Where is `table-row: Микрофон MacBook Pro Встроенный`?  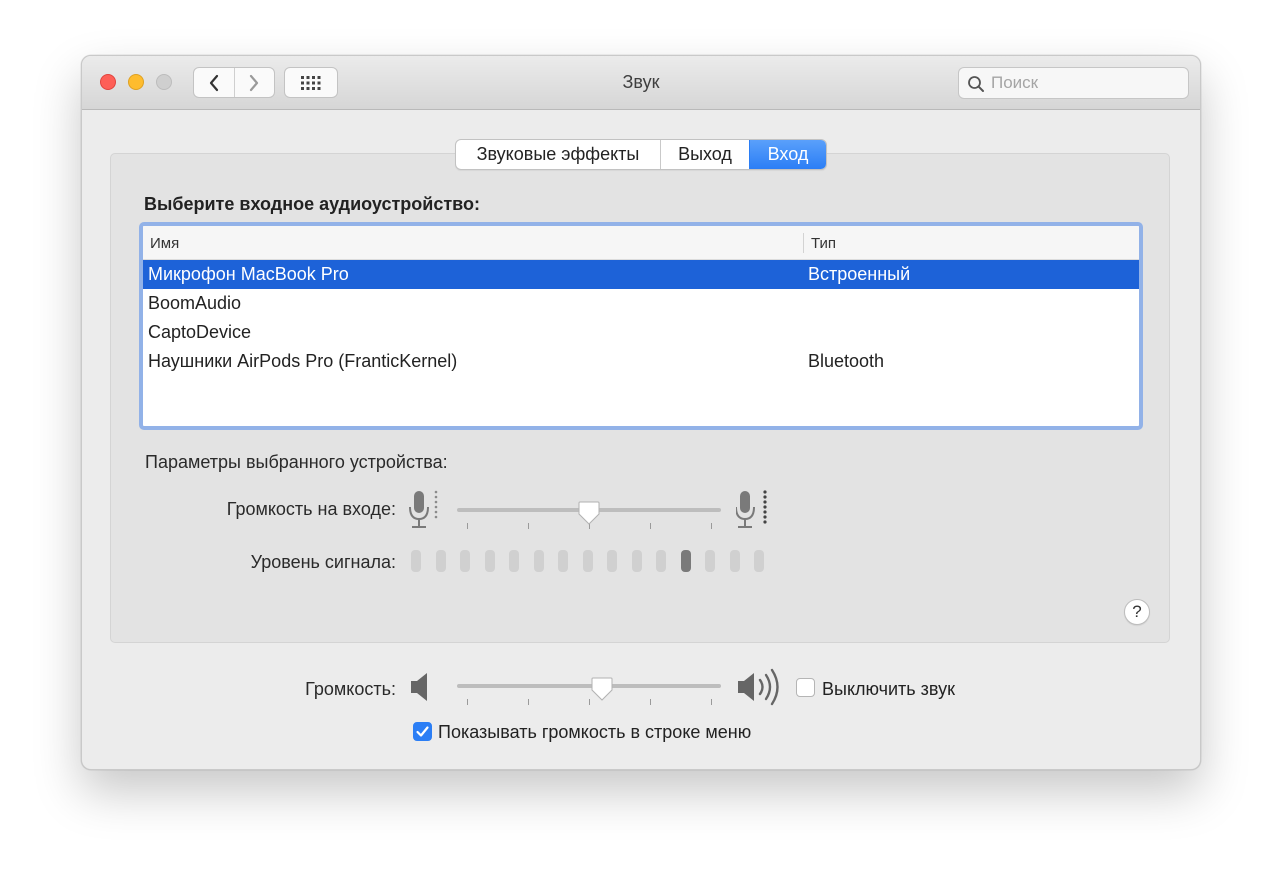
table-row: Микрофон MacBook Pro Встроенный is located at coordinates (641, 274).